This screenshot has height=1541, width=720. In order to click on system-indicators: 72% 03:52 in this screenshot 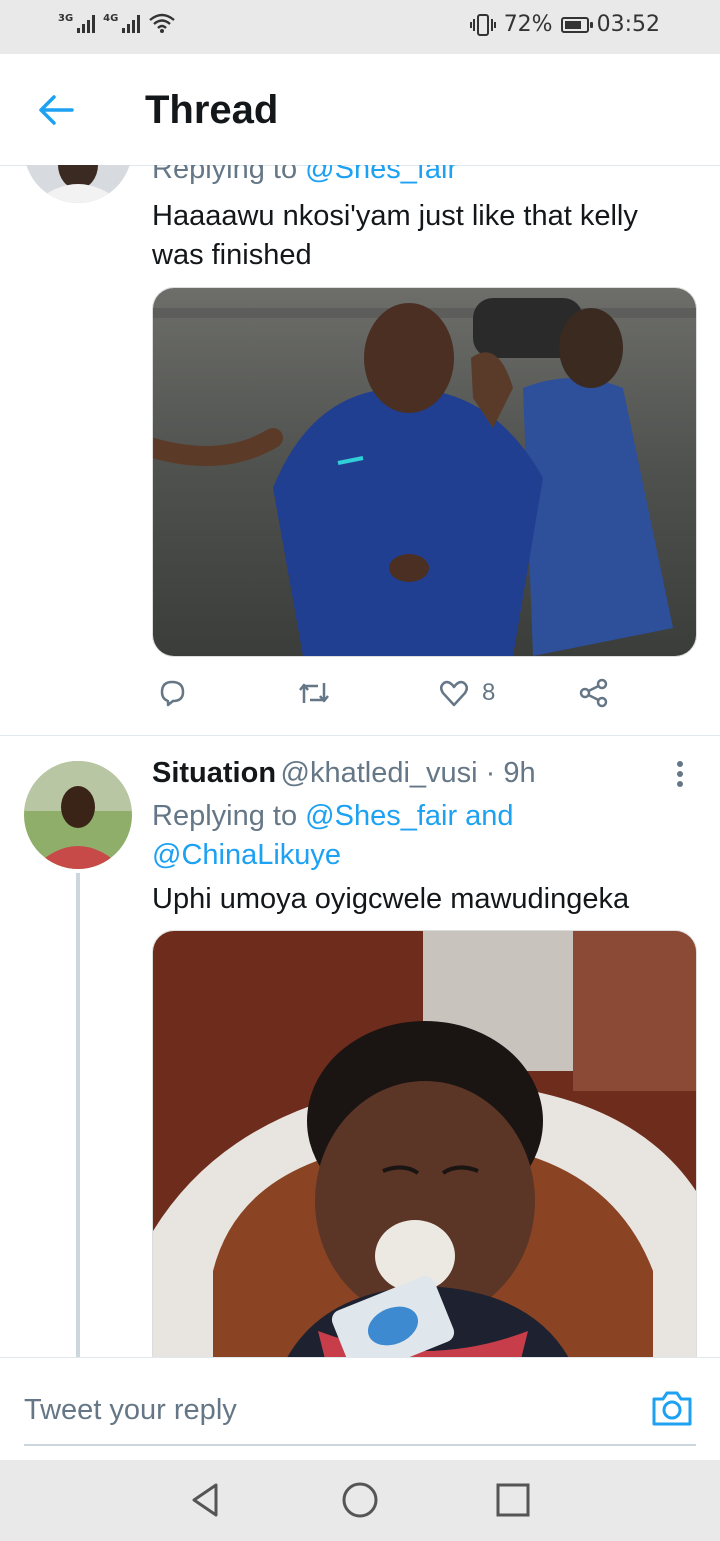, I will do `click(564, 24)`.